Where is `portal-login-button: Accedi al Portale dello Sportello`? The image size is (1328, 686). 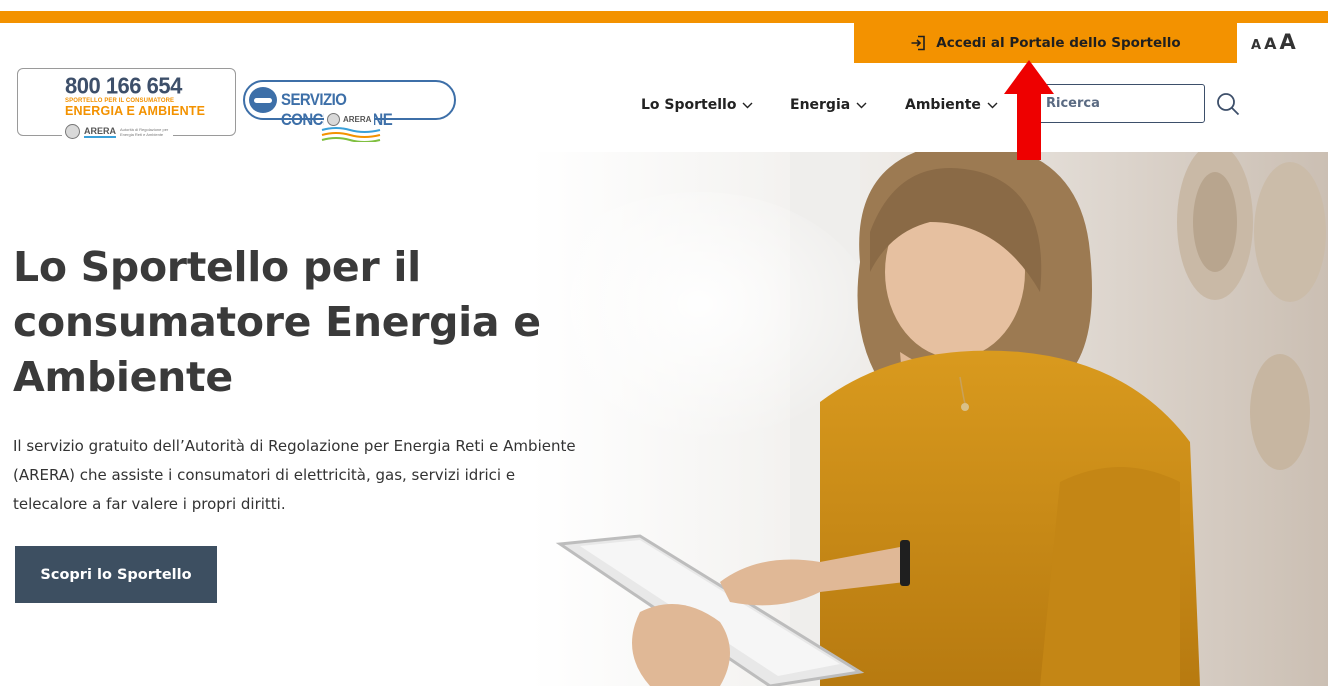
portal-login-button: Accedi al Portale dello Sportello is located at coordinates (1045, 43).